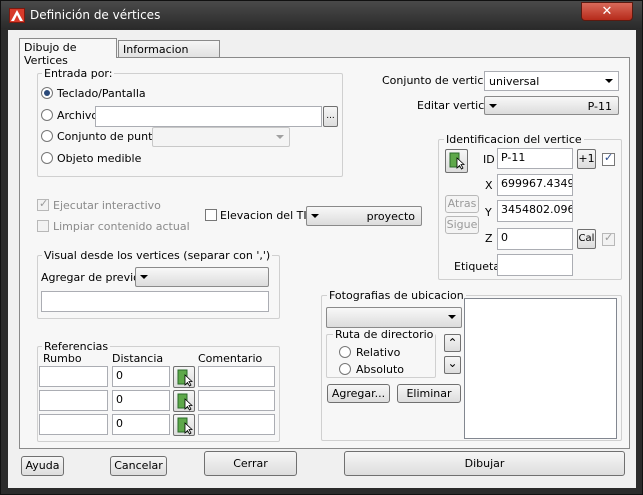 This screenshot has height=495, width=643. What do you see at coordinates (62, 358) in the screenshot?
I see `header-rumbo: Rumbo` at bounding box center [62, 358].